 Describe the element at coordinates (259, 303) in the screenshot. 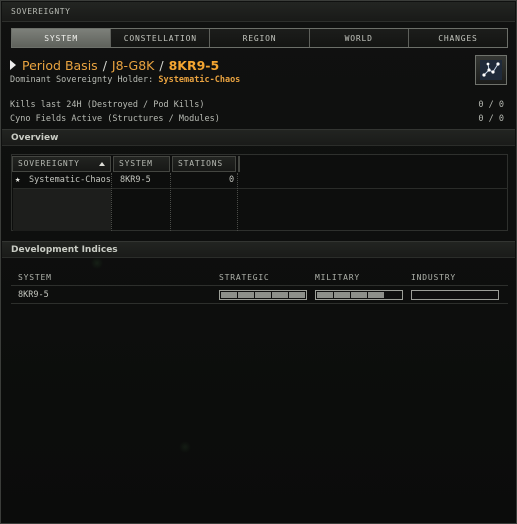

I see `dev-row-divider` at that location.